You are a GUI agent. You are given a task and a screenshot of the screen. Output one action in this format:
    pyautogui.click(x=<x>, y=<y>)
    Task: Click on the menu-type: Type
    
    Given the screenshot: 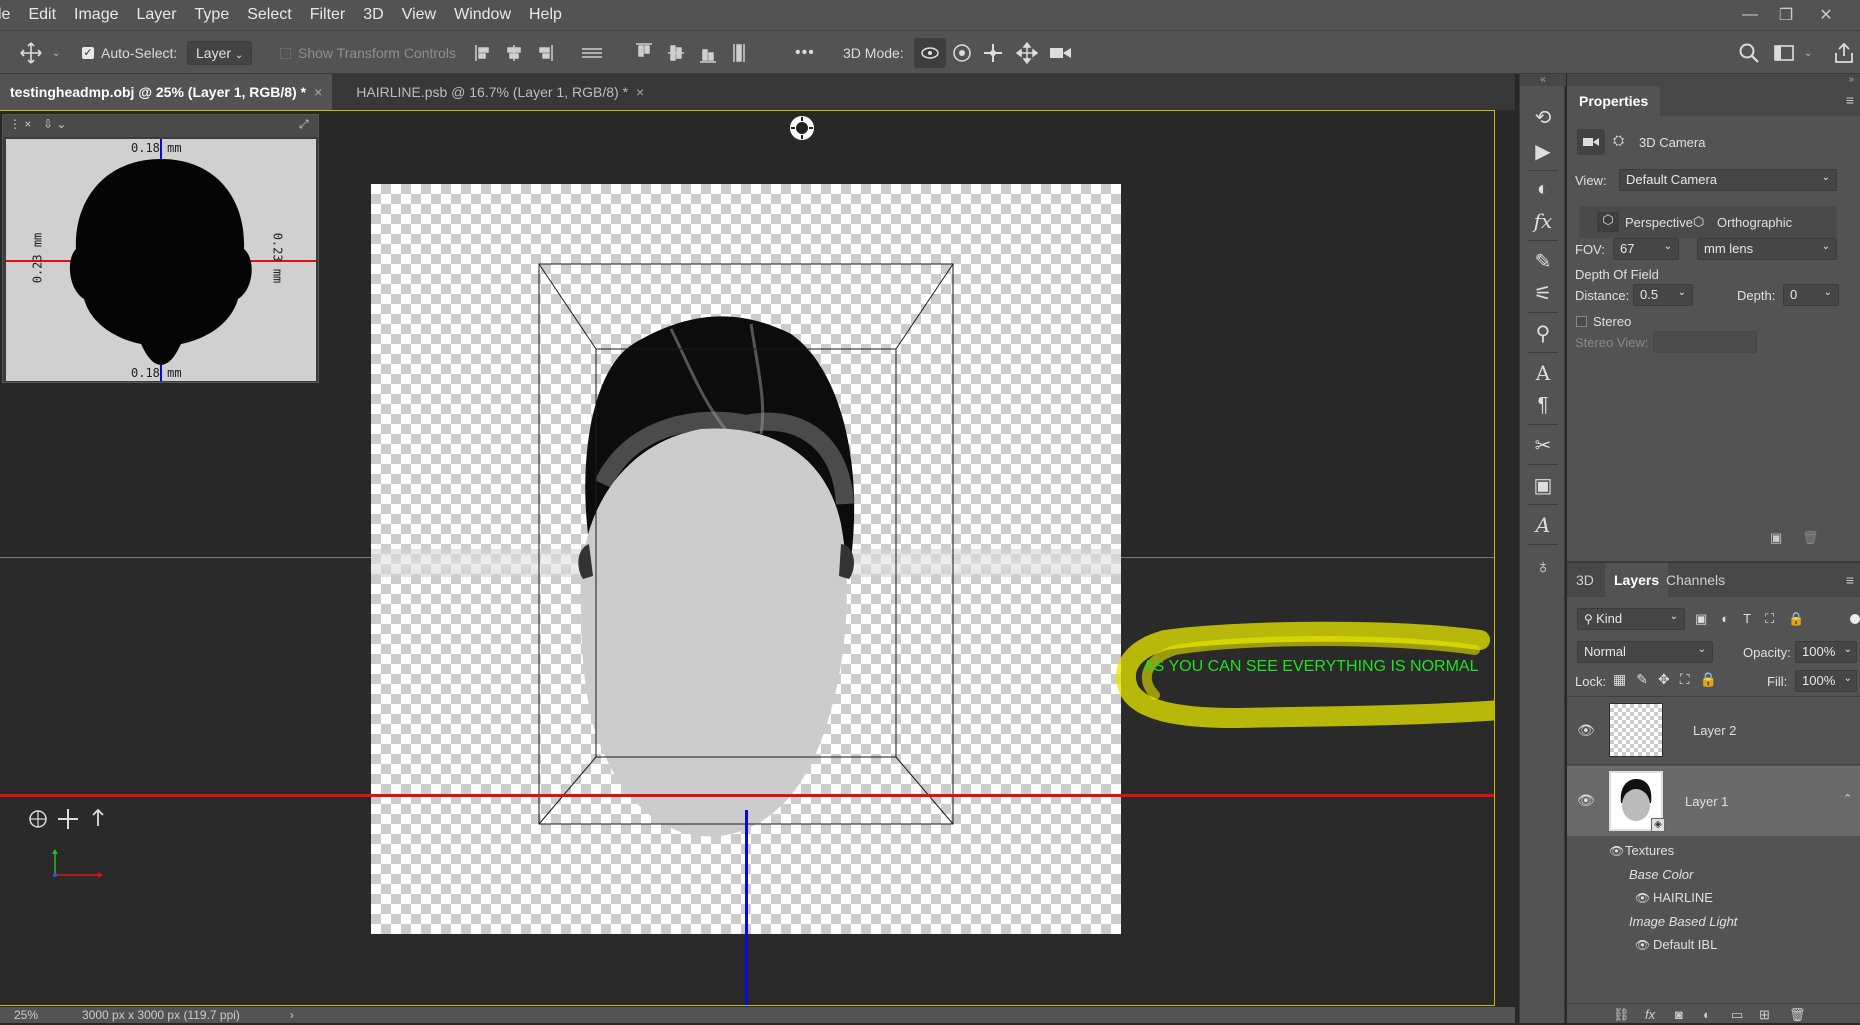 What is the action you would take?
    pyautogui.click(x=212, y=15)
    